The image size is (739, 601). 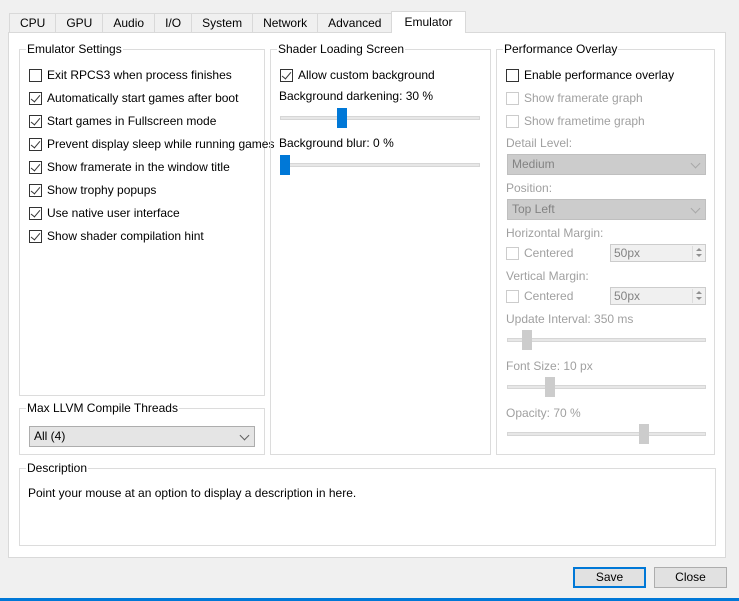 I want to click on vertical-margin-value: 50px, so click(x=627, y=296).